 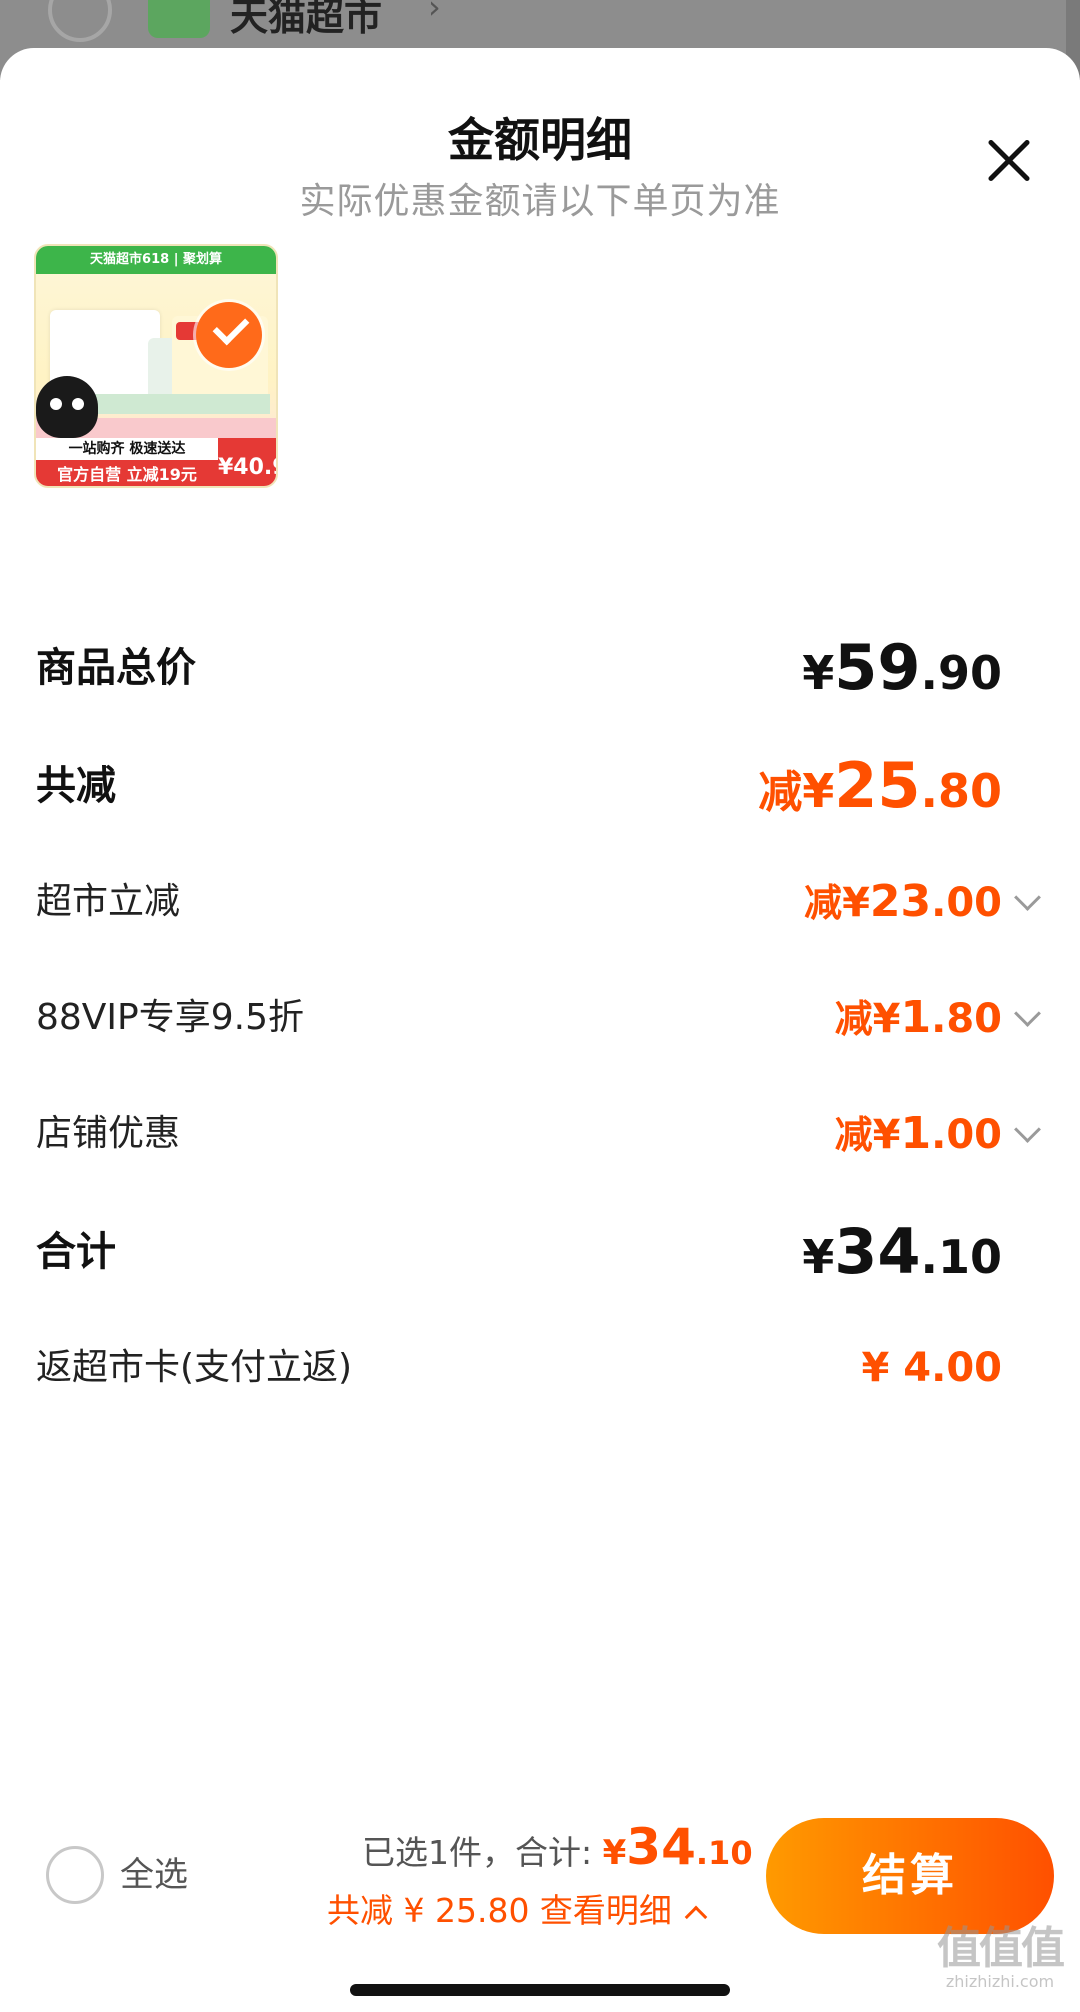 What do you see at coordinates (154, 1875) in the screenshot?
I see `select-all-label: 全选` at bounding box center [154, 1875].